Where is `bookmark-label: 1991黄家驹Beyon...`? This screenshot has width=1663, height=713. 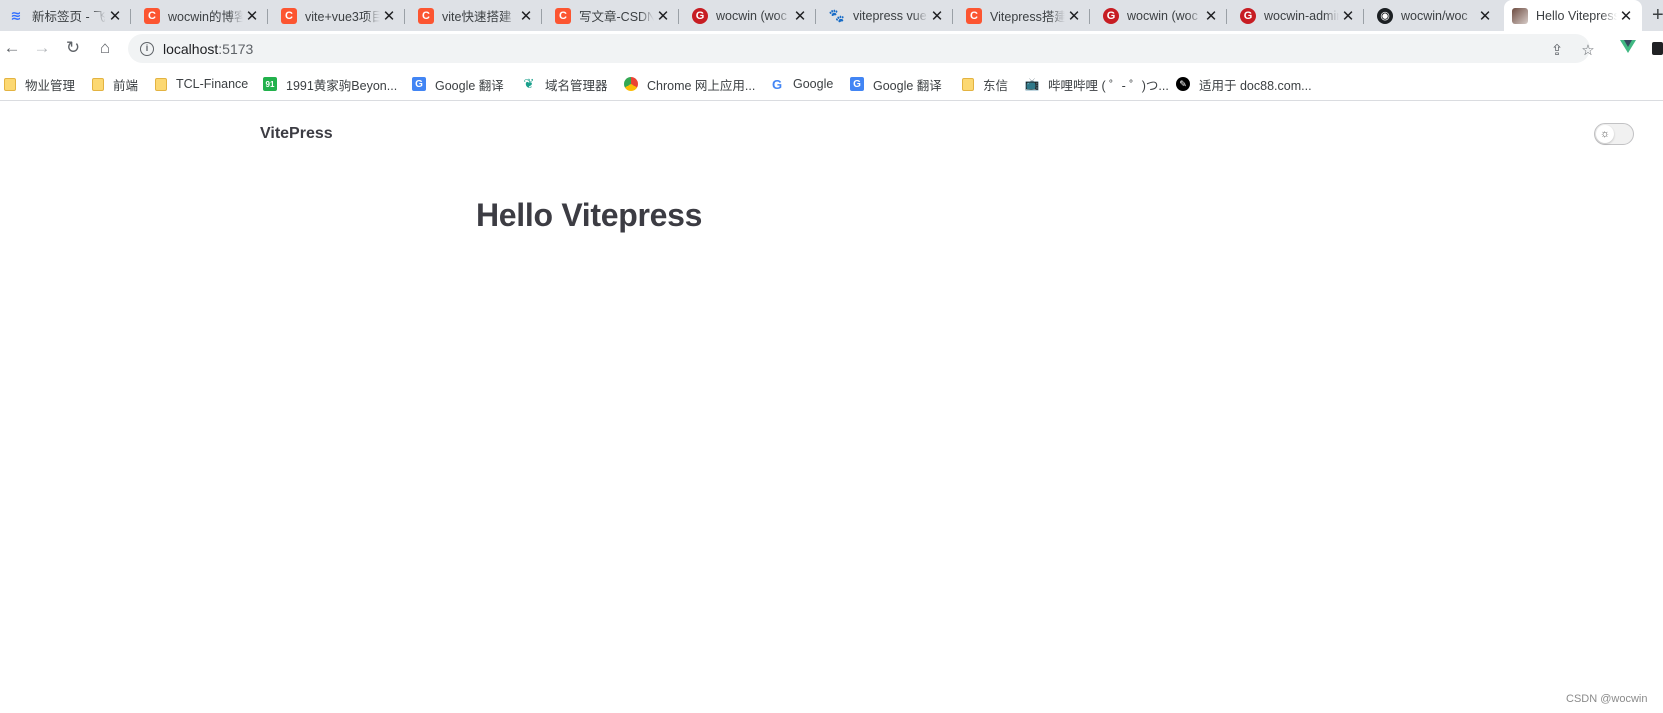
bookmark-label: 1991黄家驹Beyon... is located at coordinates (342, 85).